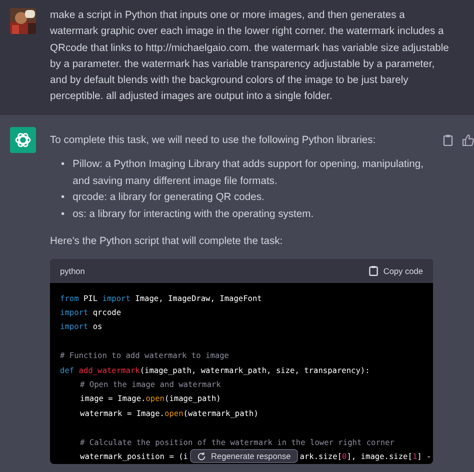 The image size is (474, 472). I want to click on thumbs-up-icon, so click(468, 140).